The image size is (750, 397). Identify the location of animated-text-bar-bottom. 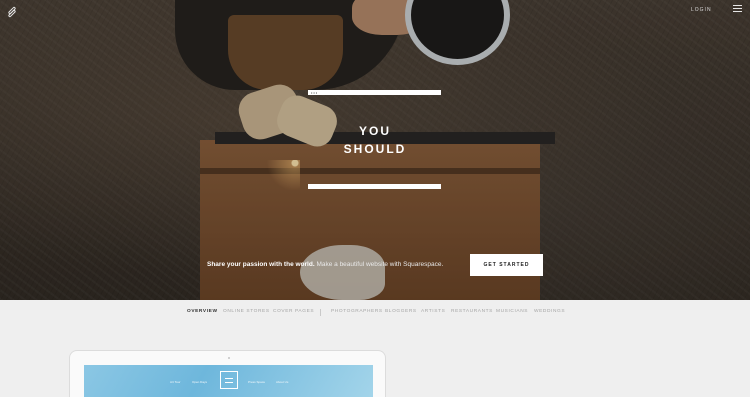
(374, 186).